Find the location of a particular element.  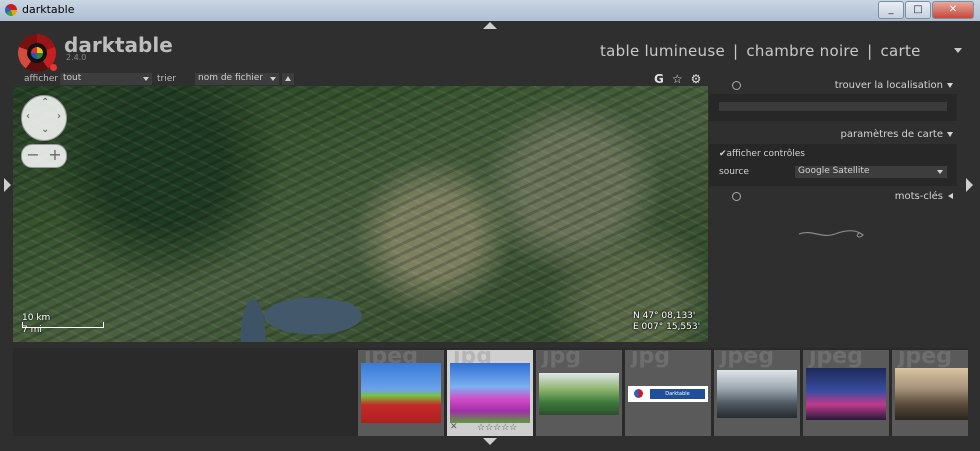

star-icon: ☆ is located at coordinates (677, 79).